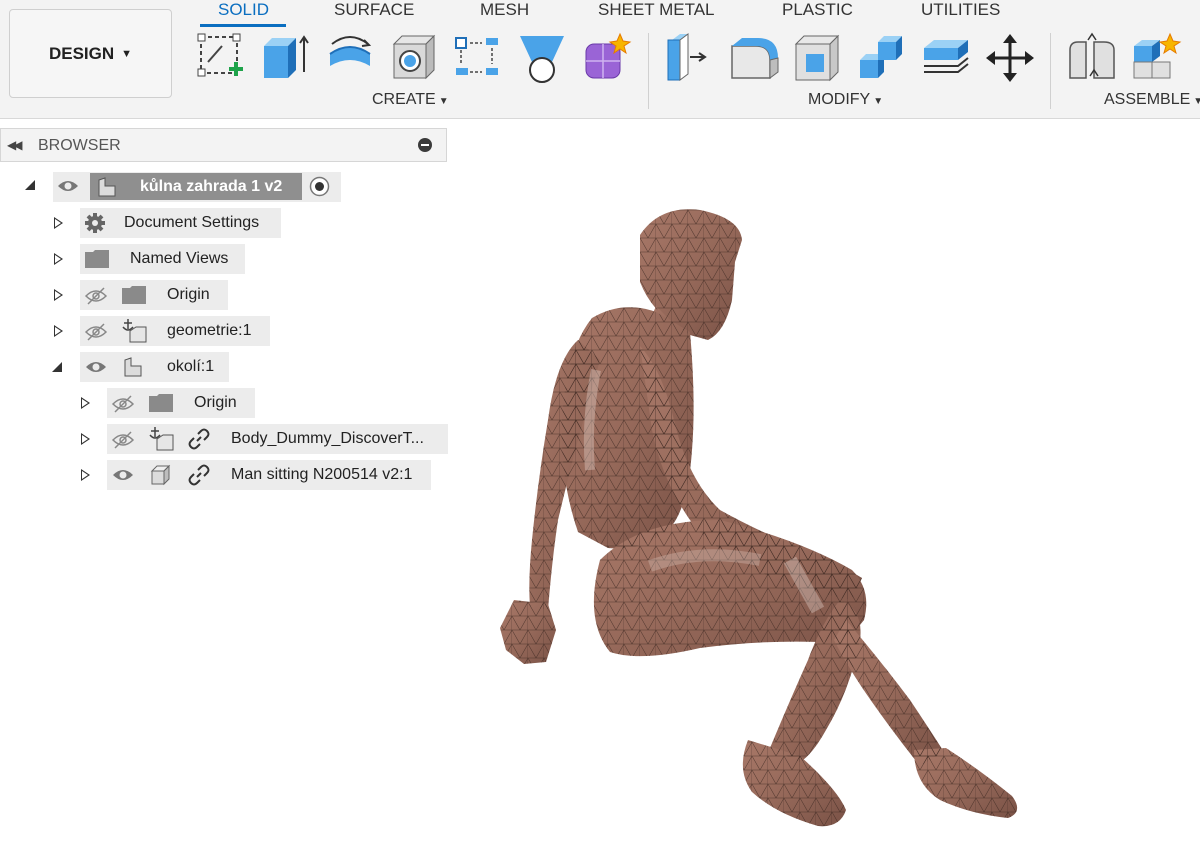  What do you see at coordinates (606, 58) in the screenshot?
I see `create-form-icon` at bounding box center [606, 58].